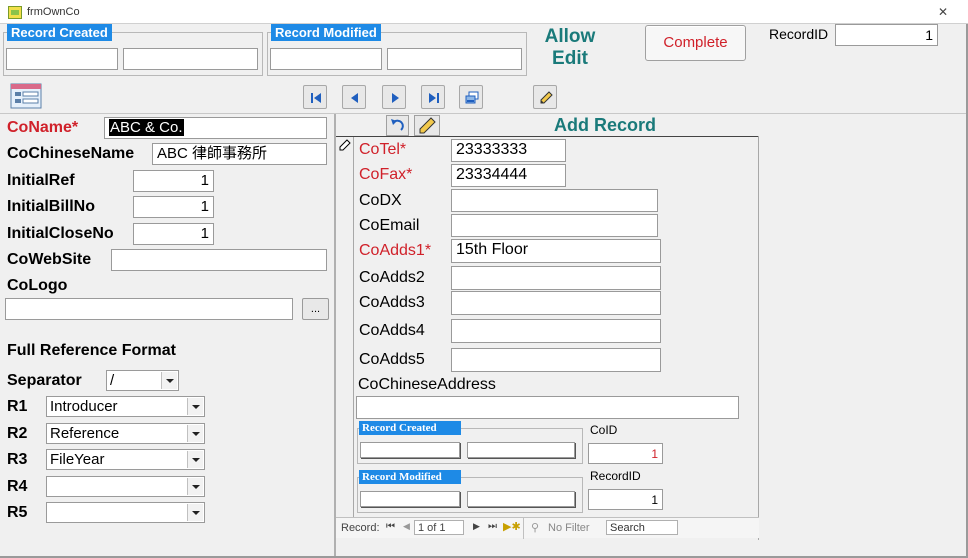  Describe the element at coordinates (392, 330) in the screenshot. I see `coadds4-label: CoAdds4` at that location.